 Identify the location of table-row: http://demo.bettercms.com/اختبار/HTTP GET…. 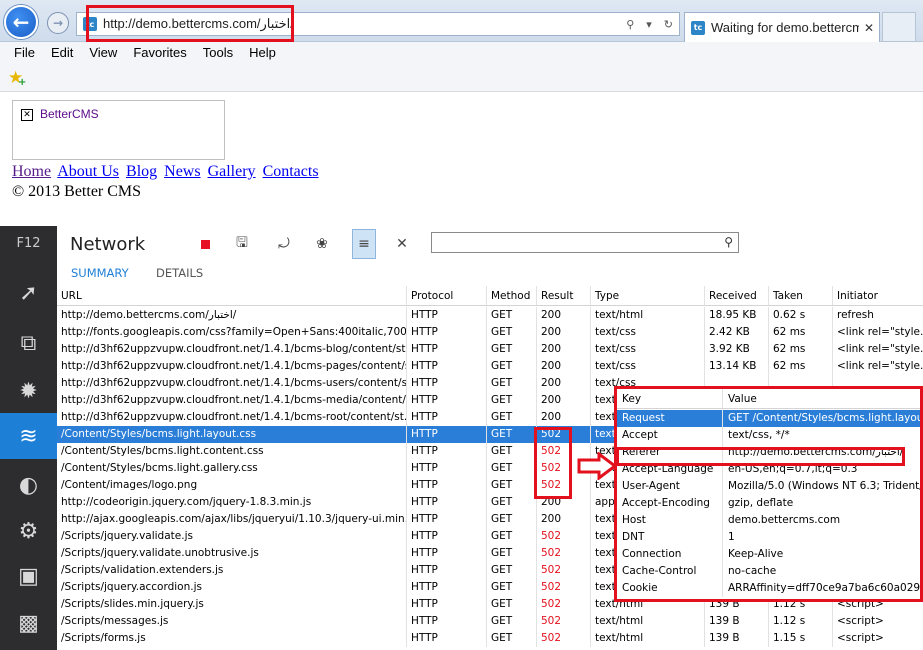
(490, 315).